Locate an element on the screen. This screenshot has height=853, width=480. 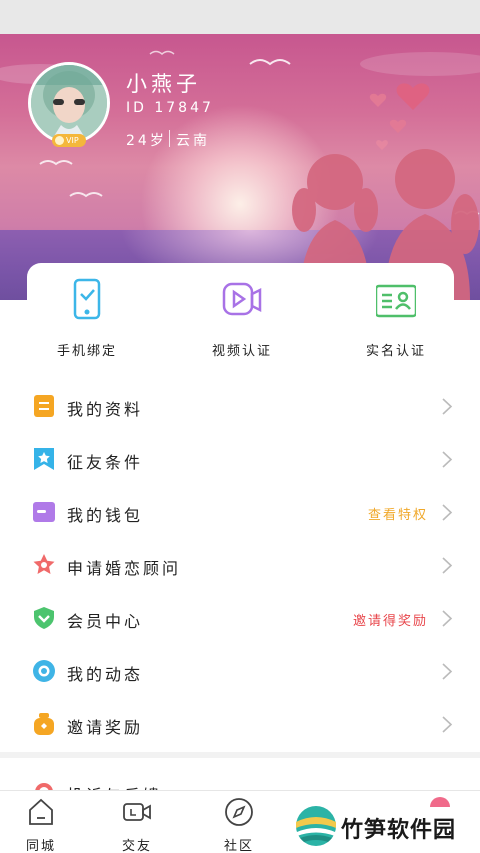
profile-doc-icon is located at coordinates (44, 406).